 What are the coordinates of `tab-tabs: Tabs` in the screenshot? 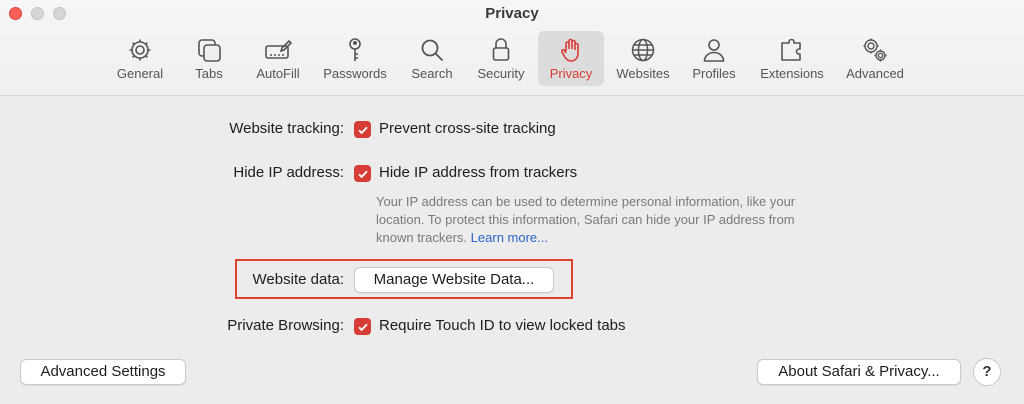 It's located at (209, 58).